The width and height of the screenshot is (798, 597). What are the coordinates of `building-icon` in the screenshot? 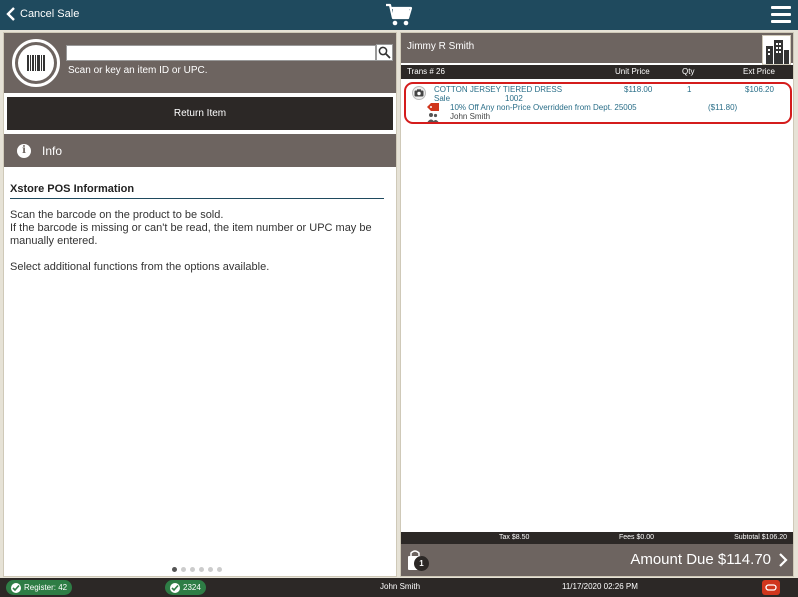 It's located at (776, 50).